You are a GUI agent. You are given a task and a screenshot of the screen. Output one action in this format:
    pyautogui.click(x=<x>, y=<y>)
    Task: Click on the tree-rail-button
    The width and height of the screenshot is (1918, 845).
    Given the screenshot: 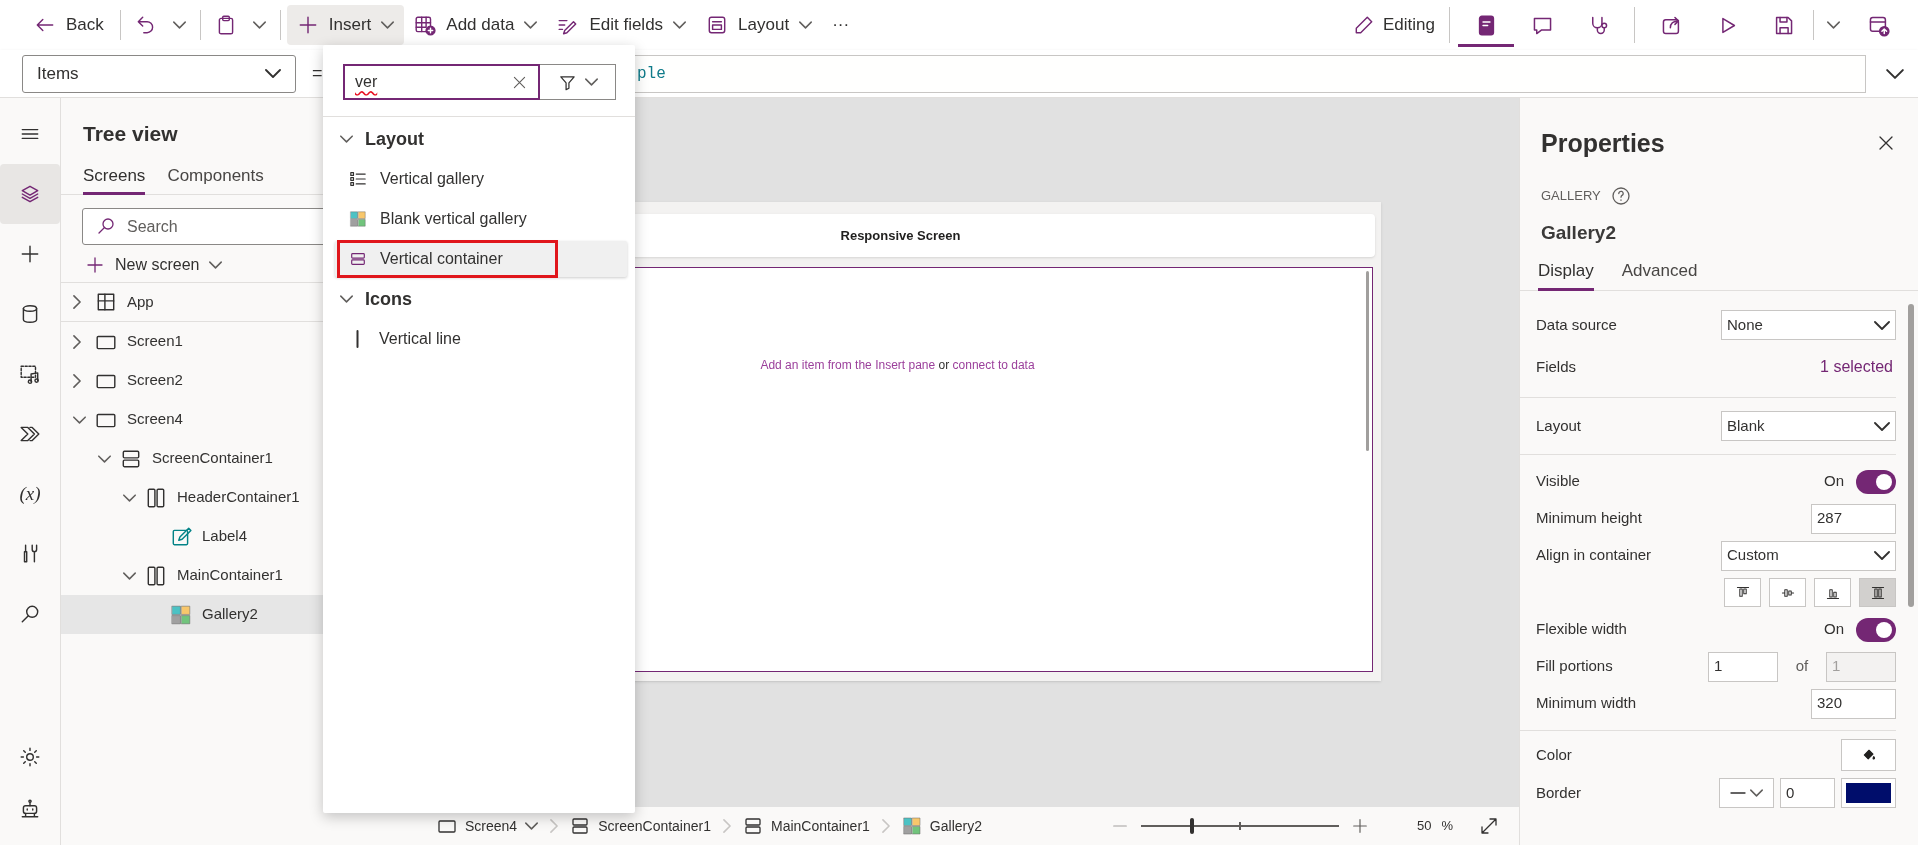 What is the action you would take?
    pyautogui.click(x=30, y=194)
    